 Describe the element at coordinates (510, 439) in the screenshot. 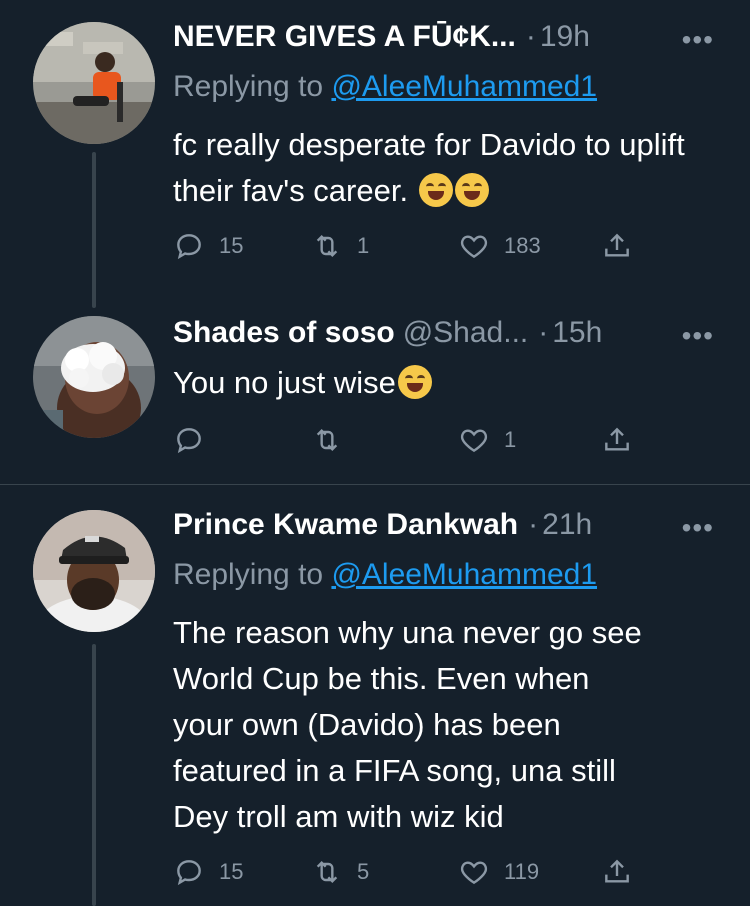

I see `like-count: 1` at that location.